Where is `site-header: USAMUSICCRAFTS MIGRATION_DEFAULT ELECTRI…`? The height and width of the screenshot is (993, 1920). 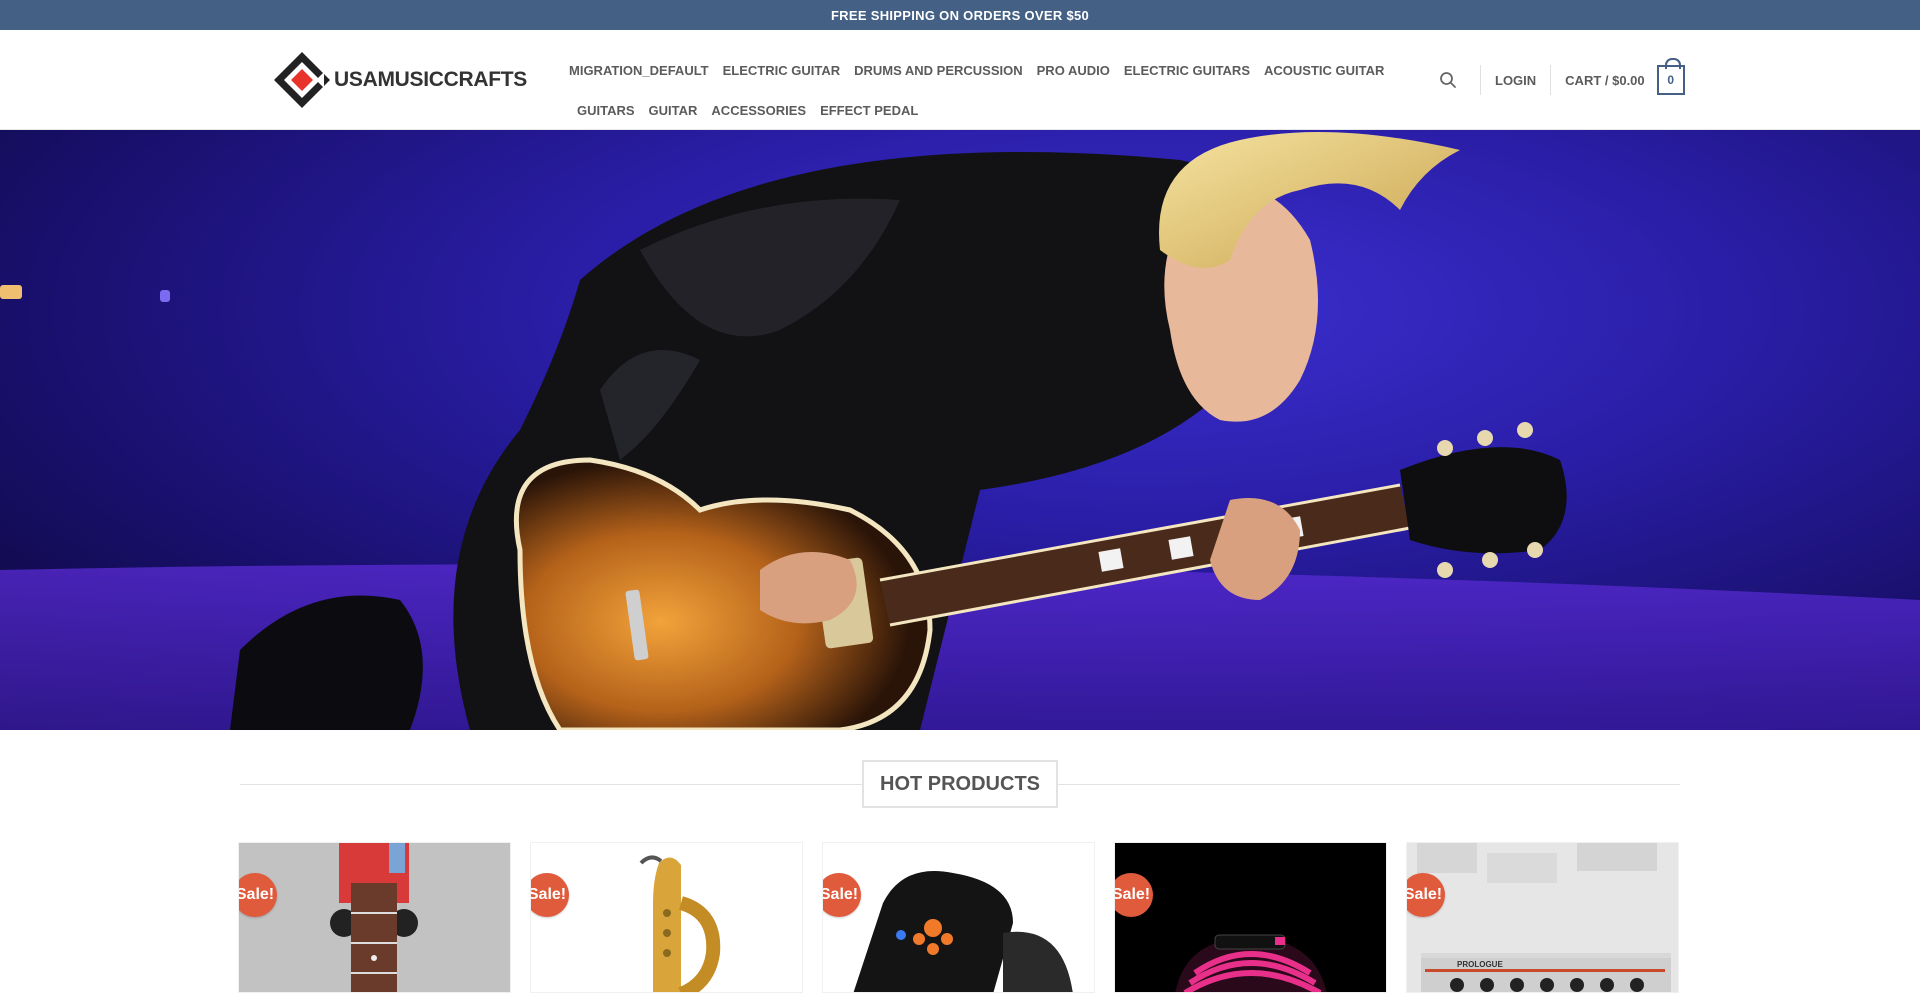 site-header: USAMUSICCRAFTS MIGRATION_DEFAULT ELECTRI… is located at coordinates (960, 80).